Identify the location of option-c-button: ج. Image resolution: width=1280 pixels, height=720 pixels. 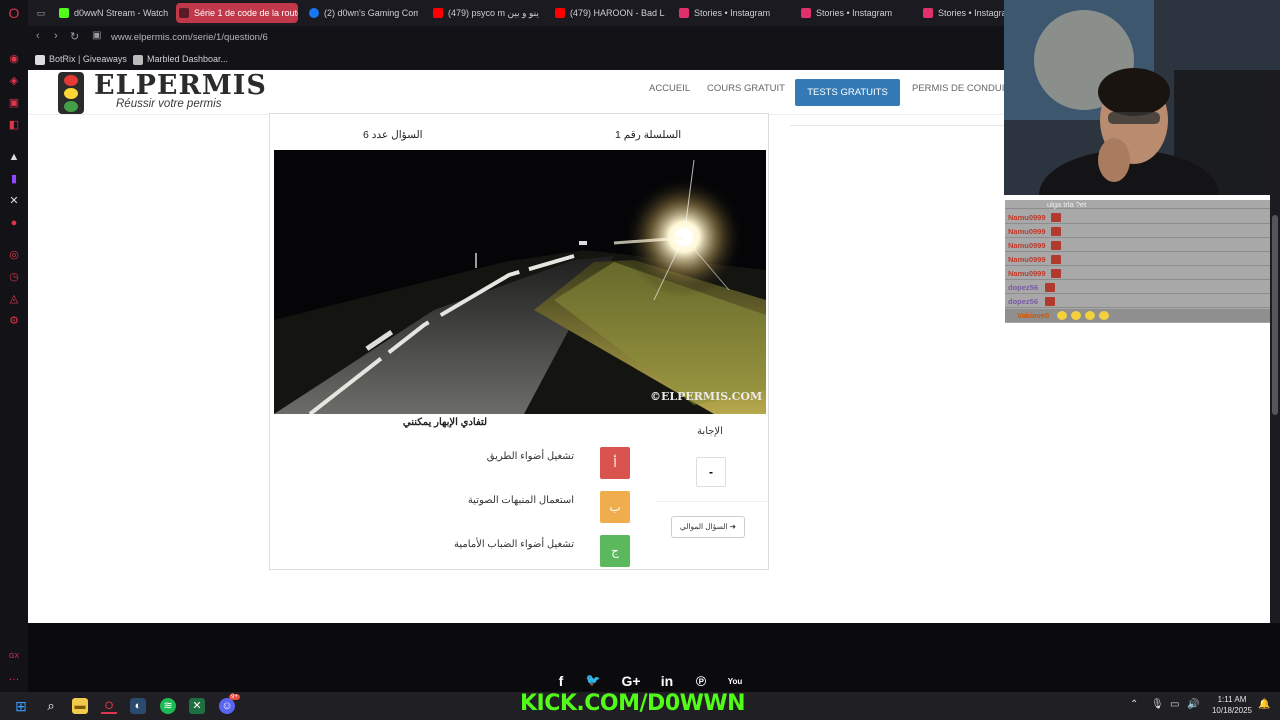
(615, 551).